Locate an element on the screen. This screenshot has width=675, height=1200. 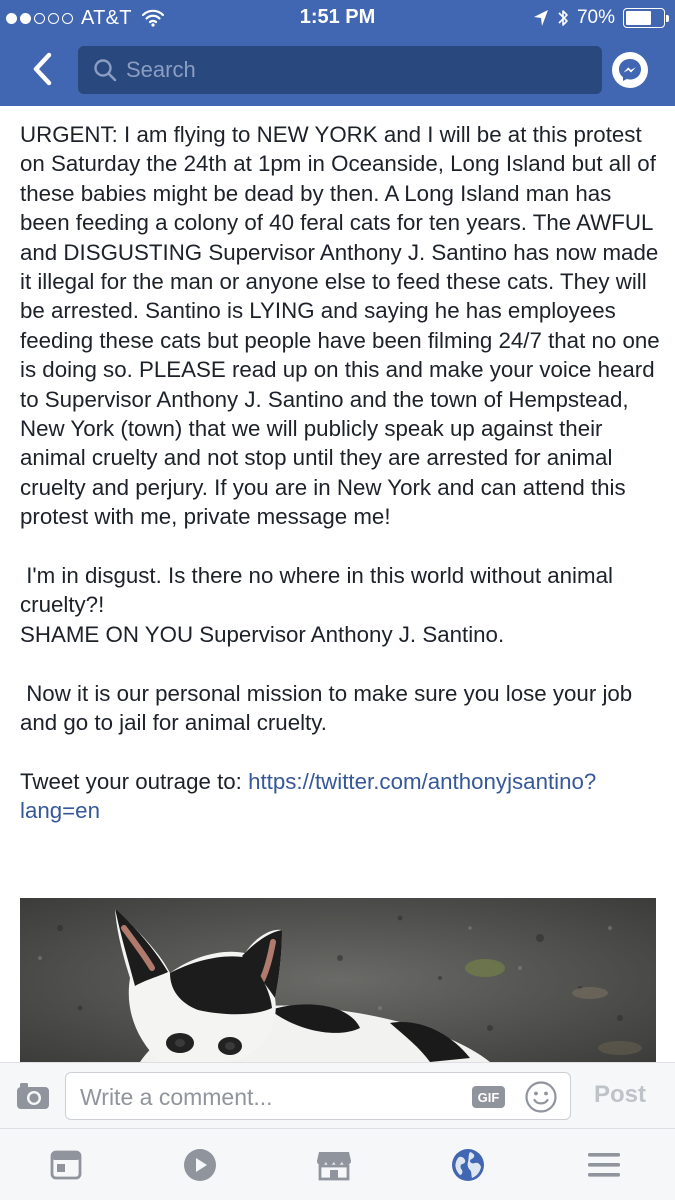
tab-news-feed is located at coordinates (66, 1165).